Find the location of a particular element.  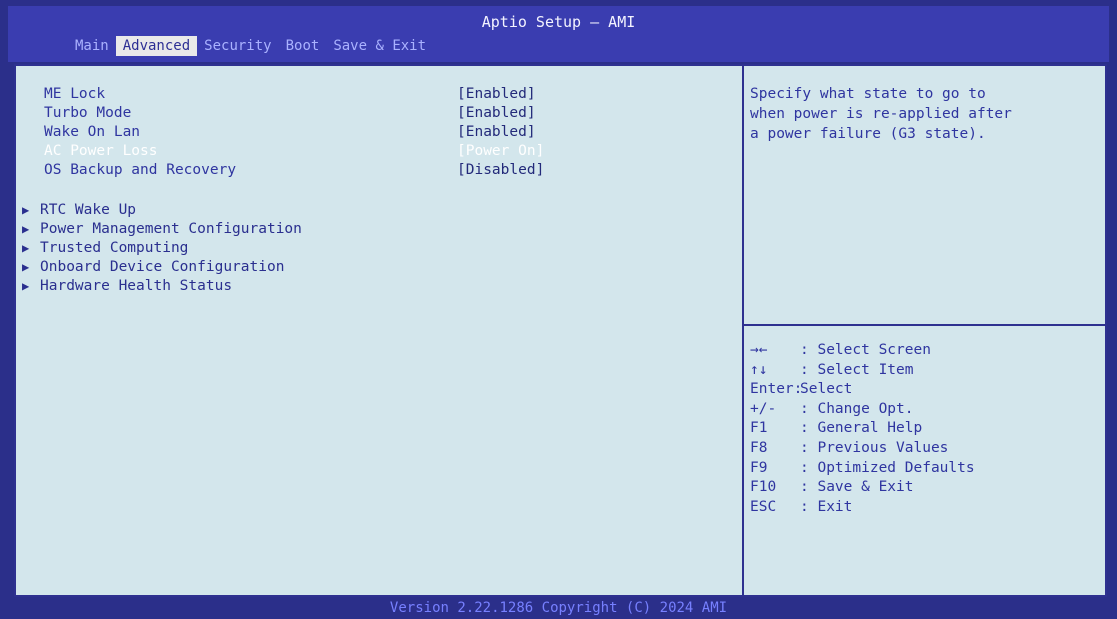

submenu-rtc-wake-up: ▶ RTC Wake Up is located at coordinates (79, 211).